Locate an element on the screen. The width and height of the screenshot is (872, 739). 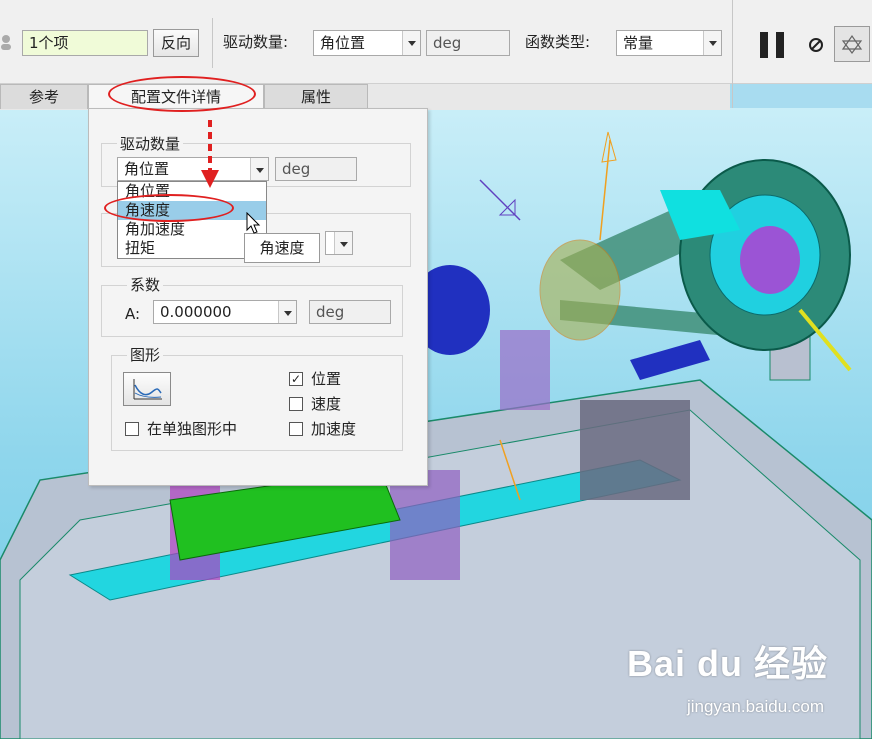
tab-properties: 属性 is located at coordinates (316, 96).